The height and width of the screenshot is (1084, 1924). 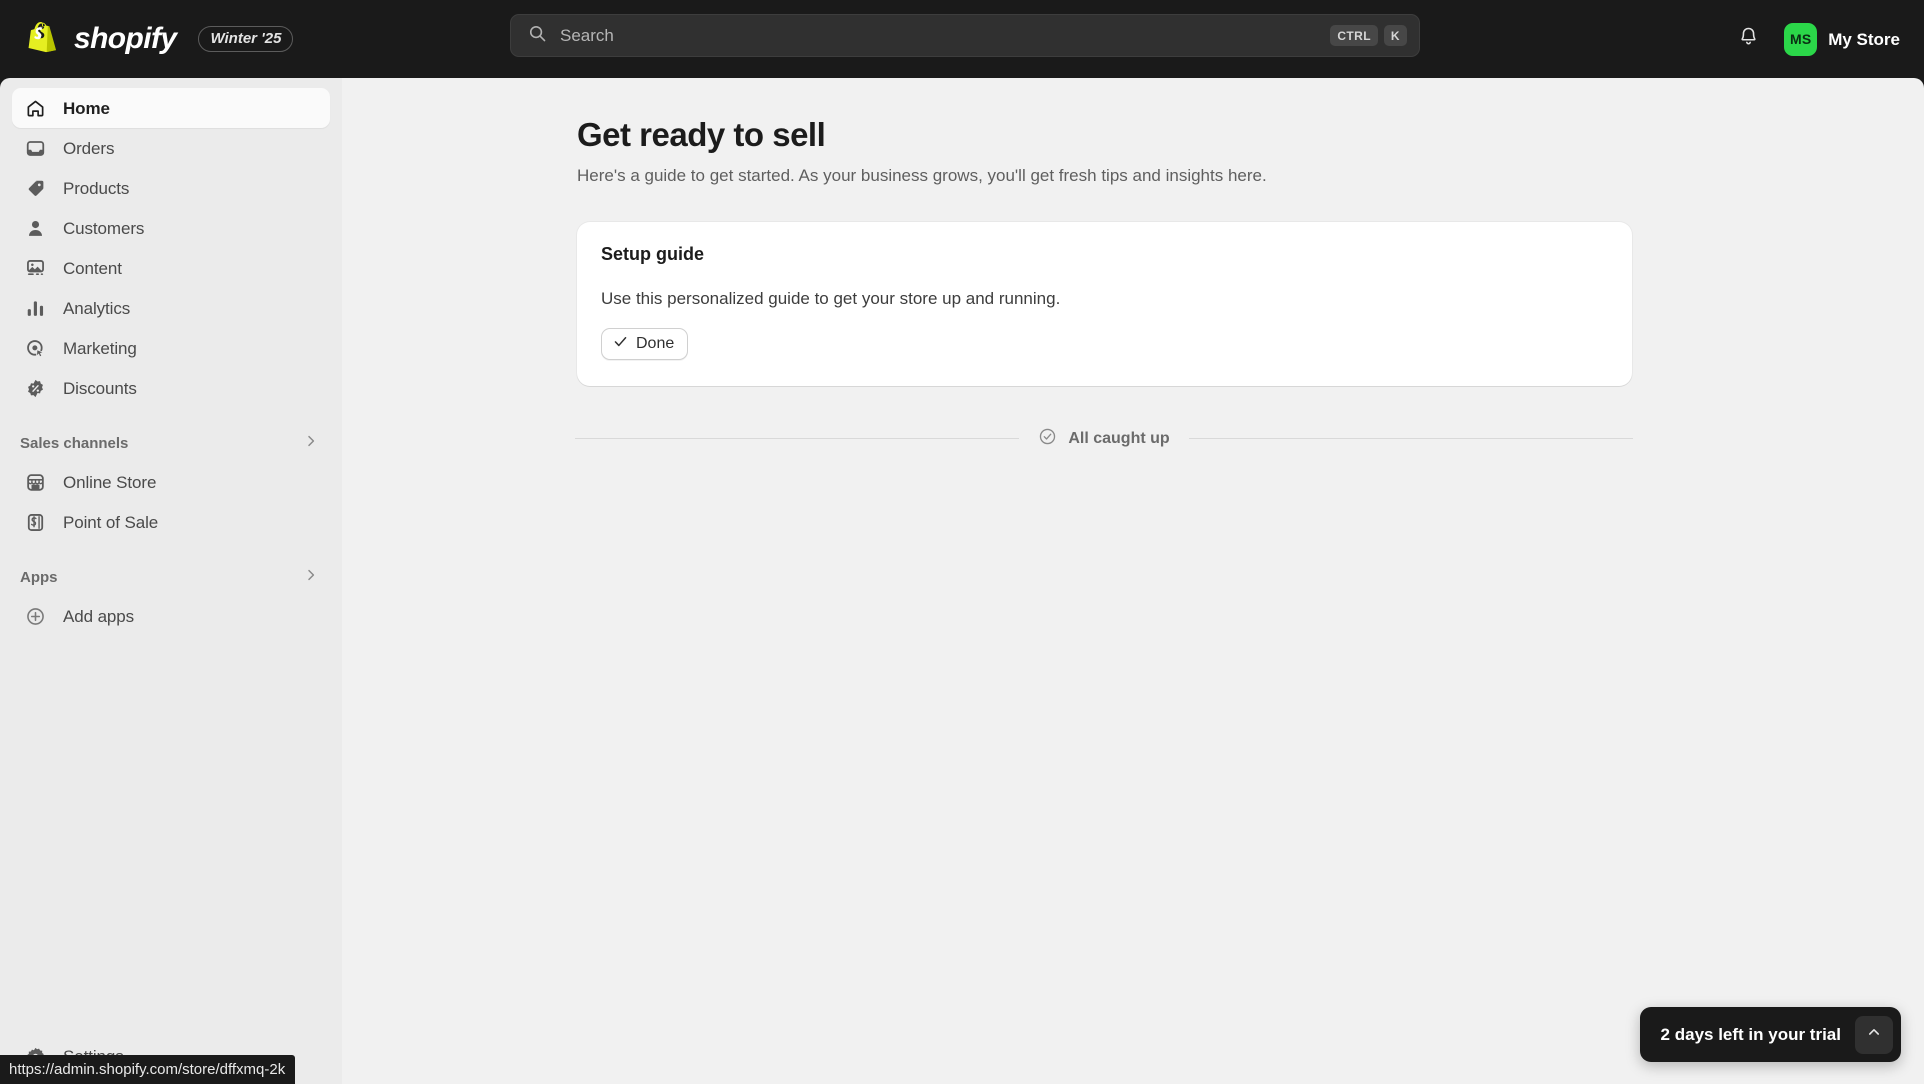 I want to click on home-icon, so click(x=35, y=108).